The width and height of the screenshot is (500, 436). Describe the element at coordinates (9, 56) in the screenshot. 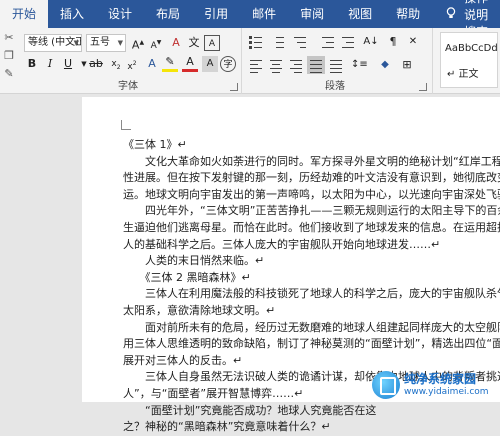

I see `copy-icon: ❐` at that location.